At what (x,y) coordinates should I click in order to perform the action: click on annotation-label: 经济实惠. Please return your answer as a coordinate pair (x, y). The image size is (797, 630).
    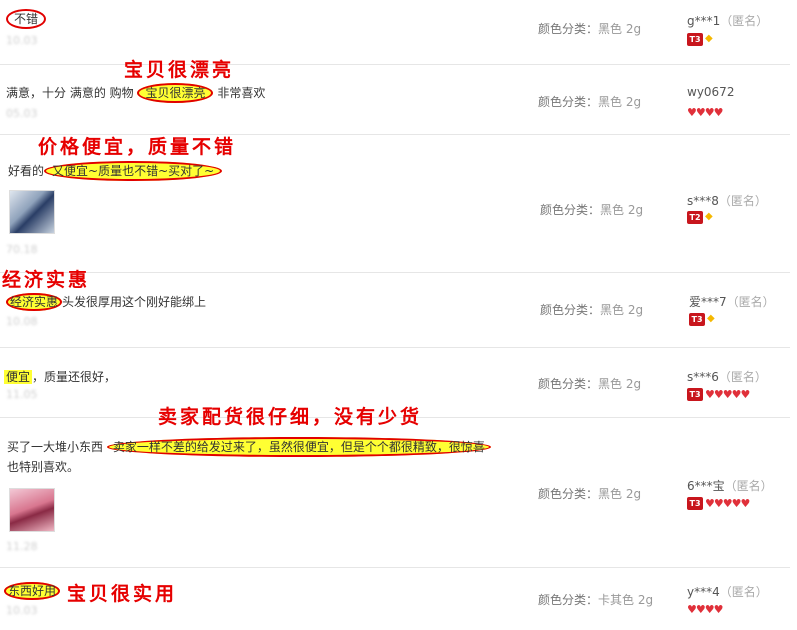
    Looking at the image, I should click on (46, 280).